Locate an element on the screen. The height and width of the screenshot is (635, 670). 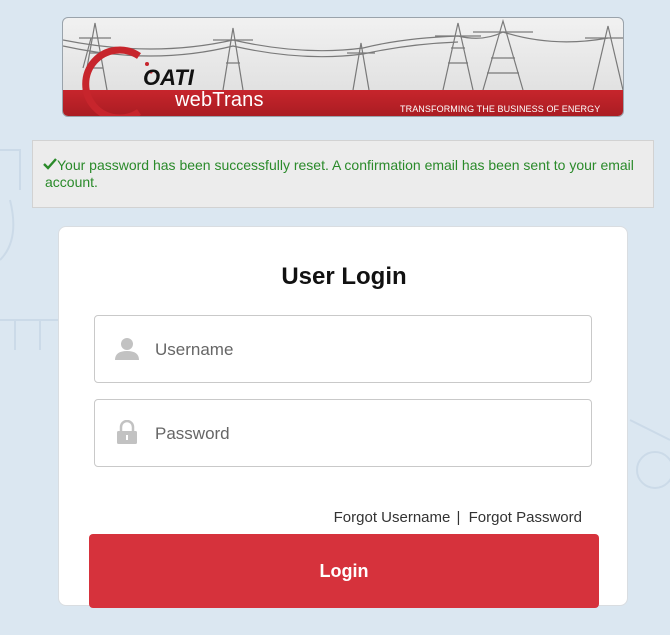
username-field: Username is located at coordinates (343, 349).